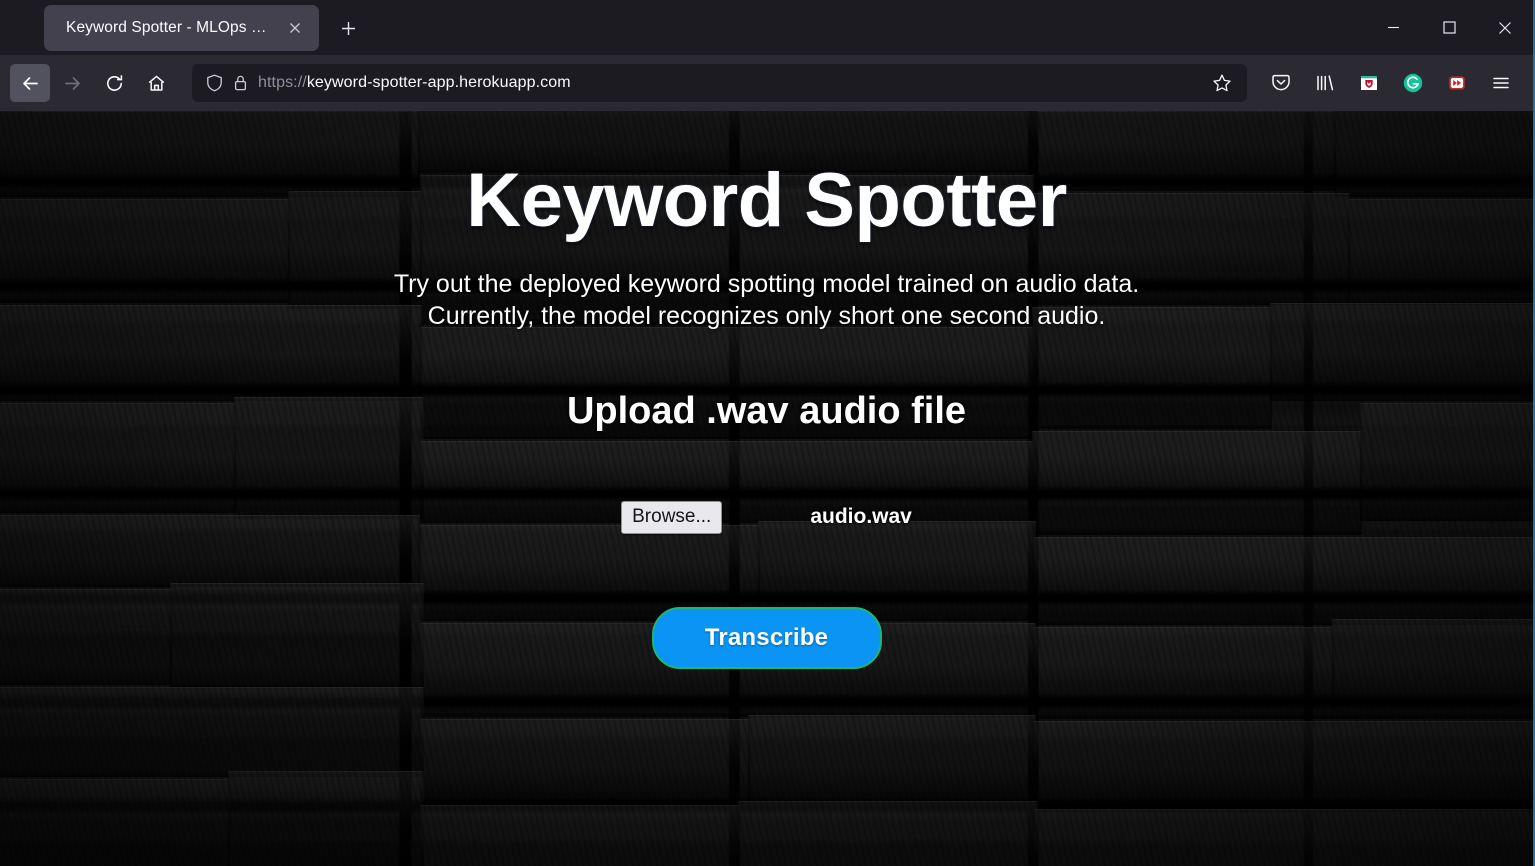 This screenshot has height=866, width=1535. Describe the element at coordinates (766, 200) in the screenshot. I see `page-title: Keyword Spotter` at that location.